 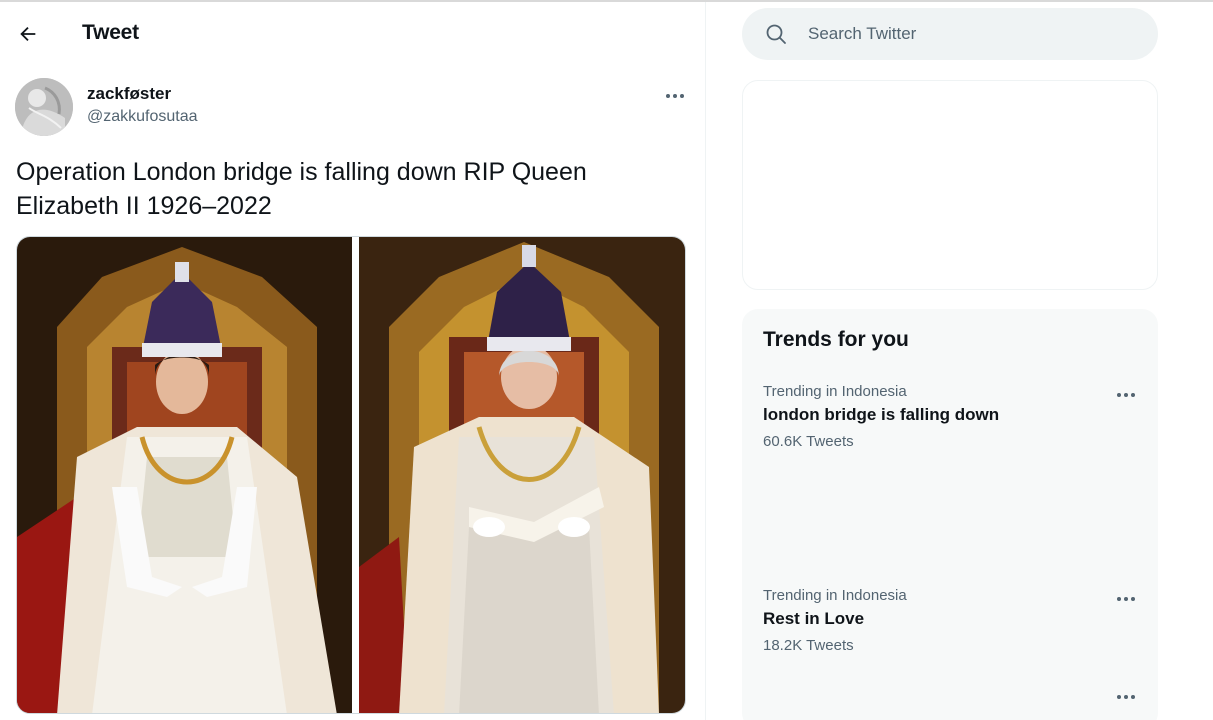 I want to click on trend-tweet-count: 18.2K Tweets, so click(x=808, y=645).